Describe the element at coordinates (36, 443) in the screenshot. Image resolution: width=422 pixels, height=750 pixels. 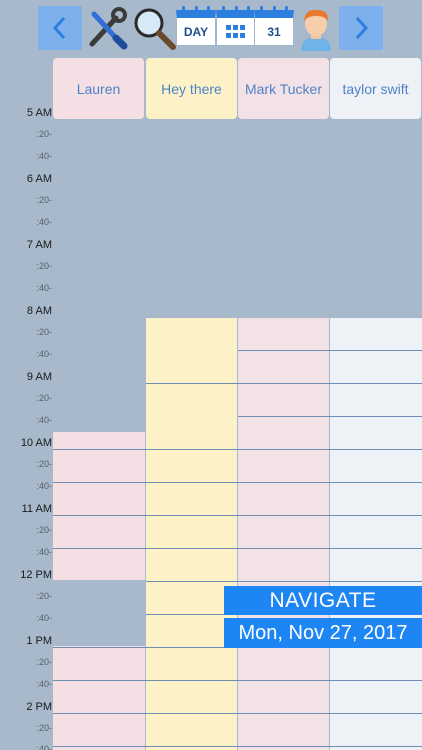
I see `time-label: 10 AM` at that location.